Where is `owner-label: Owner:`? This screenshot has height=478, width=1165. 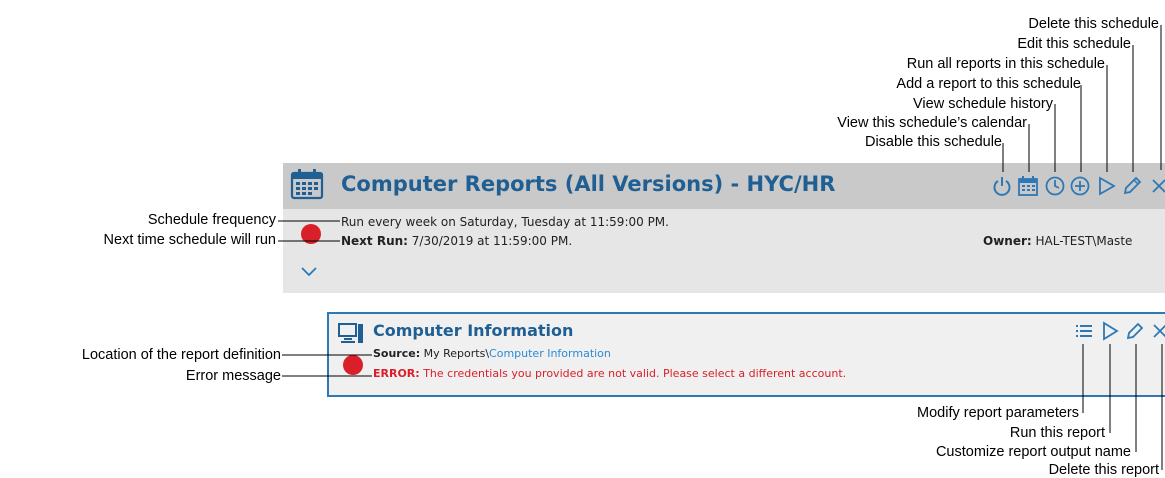
owner-label: Owner: is located at coordinates (1007, 241).